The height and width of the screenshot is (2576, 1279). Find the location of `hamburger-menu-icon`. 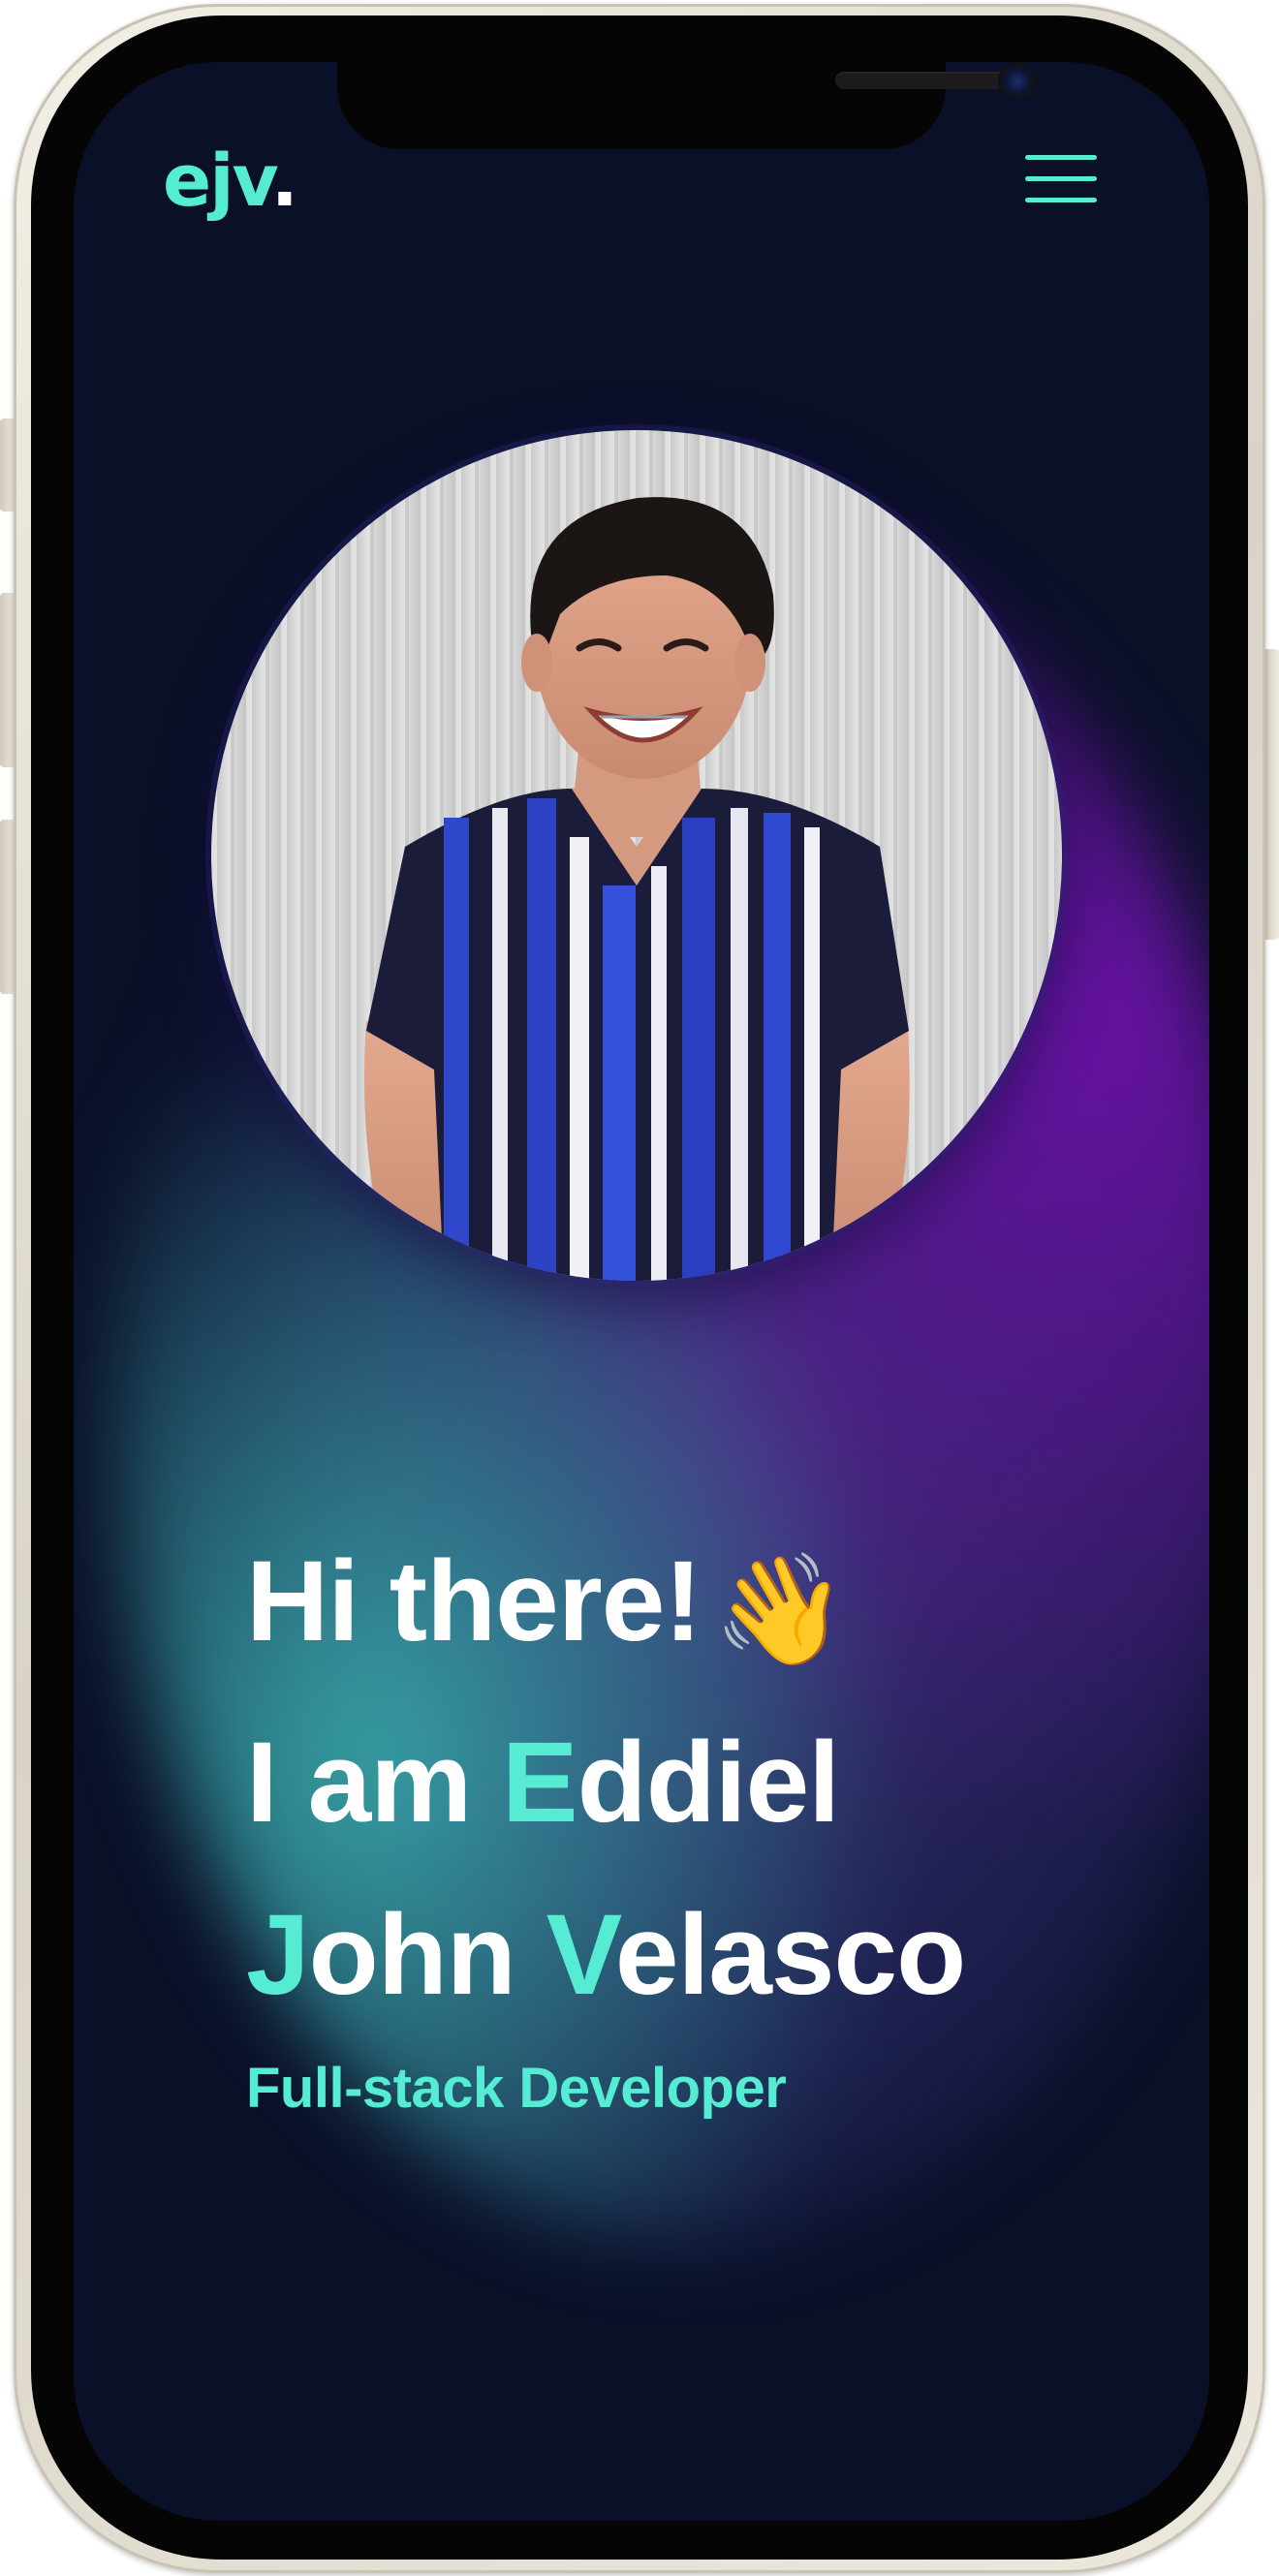

hamburger-menu-icon is located at coordinates (1061, 180).